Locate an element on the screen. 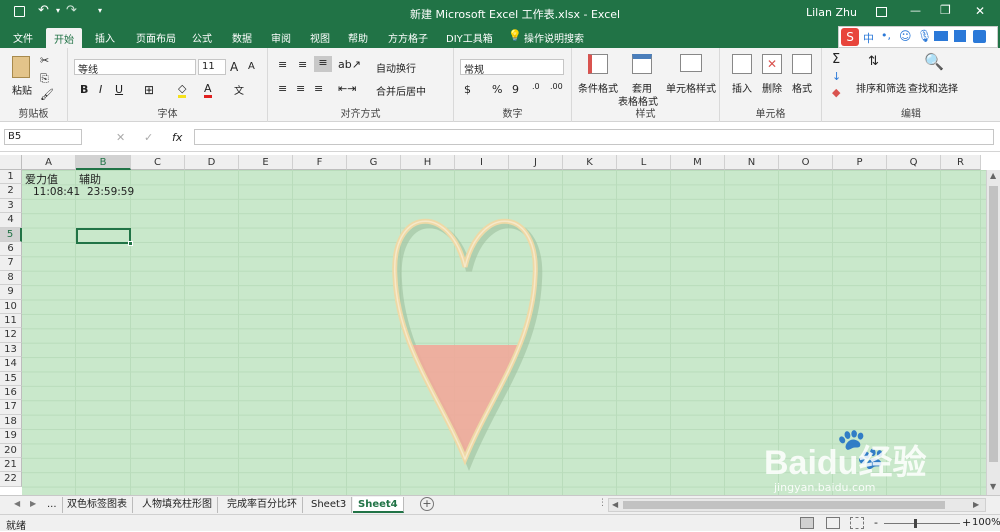 This screenshot has width=1000, height=532. sort-filter-button: 排序和筛选 is located at coordinates (881, 87).